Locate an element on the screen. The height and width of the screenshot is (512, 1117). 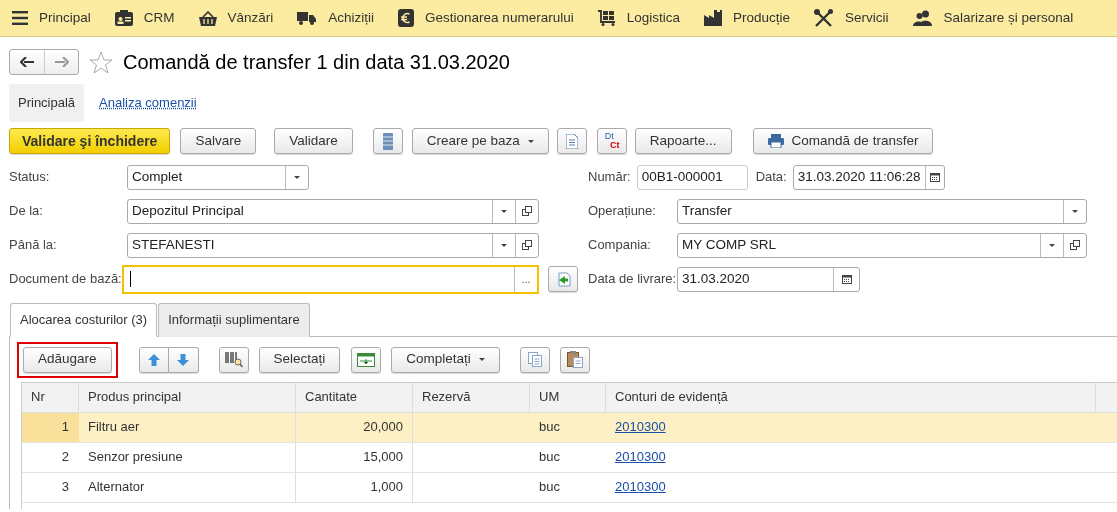
tab: Informații suplimentare is located at coordinates (234, 320).